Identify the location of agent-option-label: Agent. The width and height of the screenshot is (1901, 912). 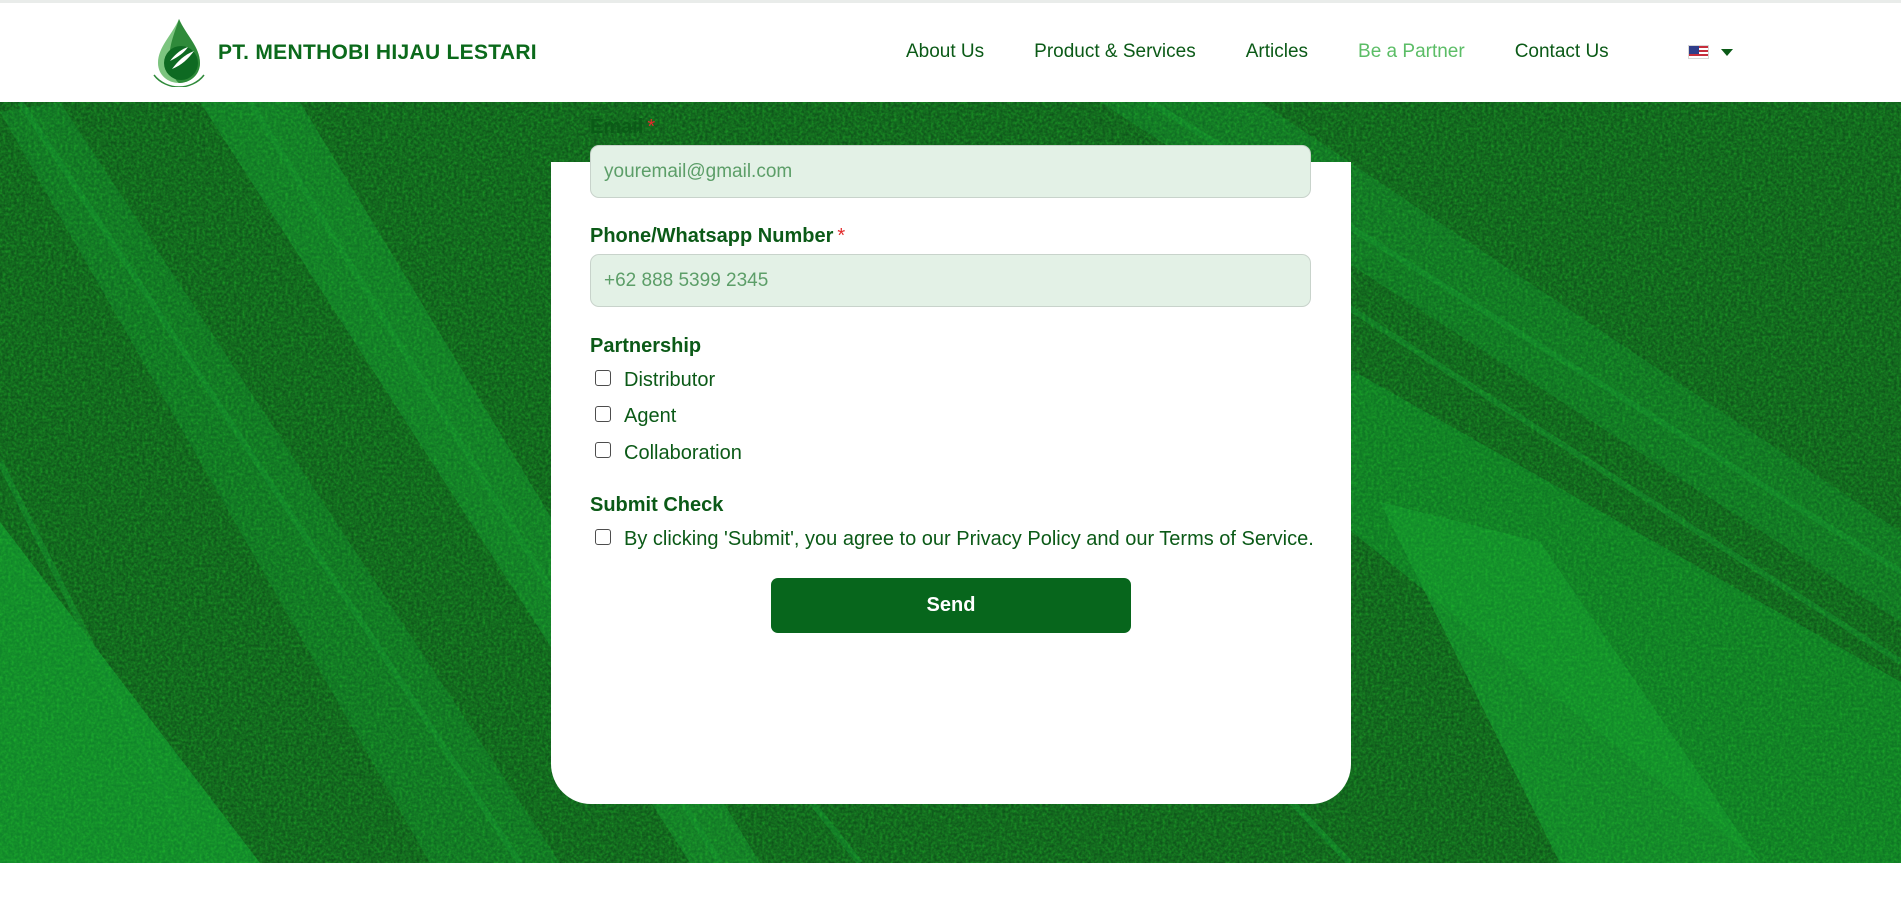
(650, 416).